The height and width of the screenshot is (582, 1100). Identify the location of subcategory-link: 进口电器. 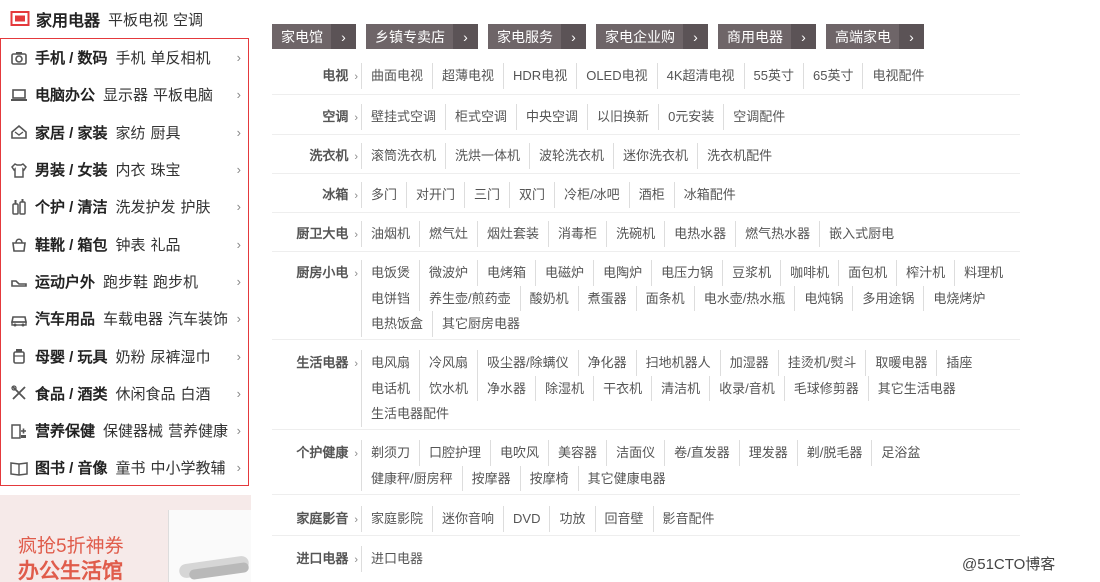
(396, 559).